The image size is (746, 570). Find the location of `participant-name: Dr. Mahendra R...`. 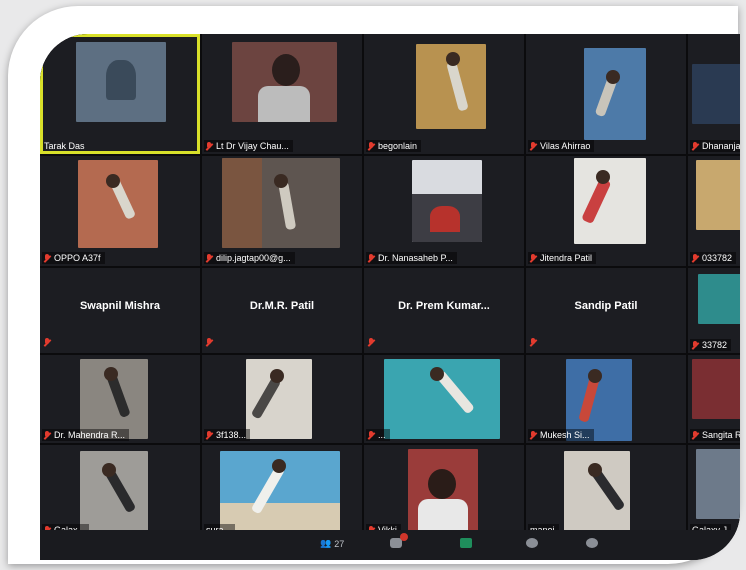

participant-name: Dr. Mahendra R... is located at coordinates (90, 435).